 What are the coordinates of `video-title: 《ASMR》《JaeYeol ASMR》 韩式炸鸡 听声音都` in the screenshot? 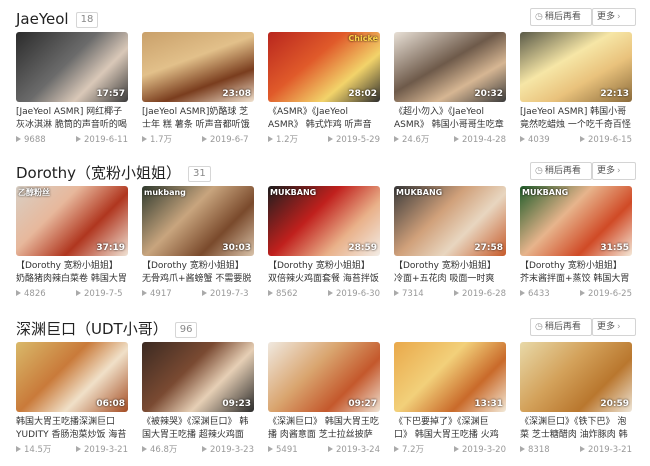 It's located at (324, 119).